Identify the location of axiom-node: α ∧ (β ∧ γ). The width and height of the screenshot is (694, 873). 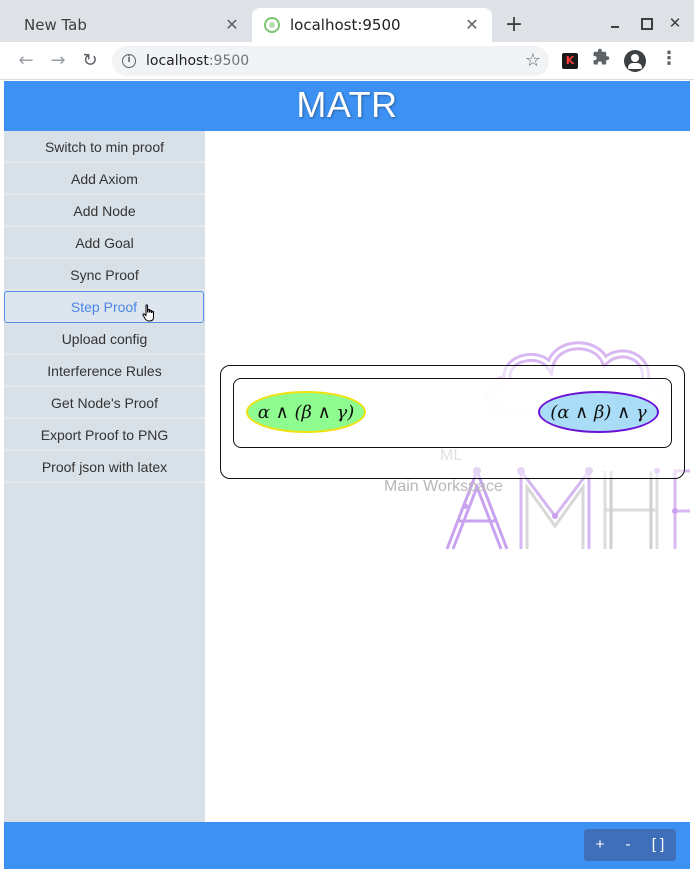
(306, 412).